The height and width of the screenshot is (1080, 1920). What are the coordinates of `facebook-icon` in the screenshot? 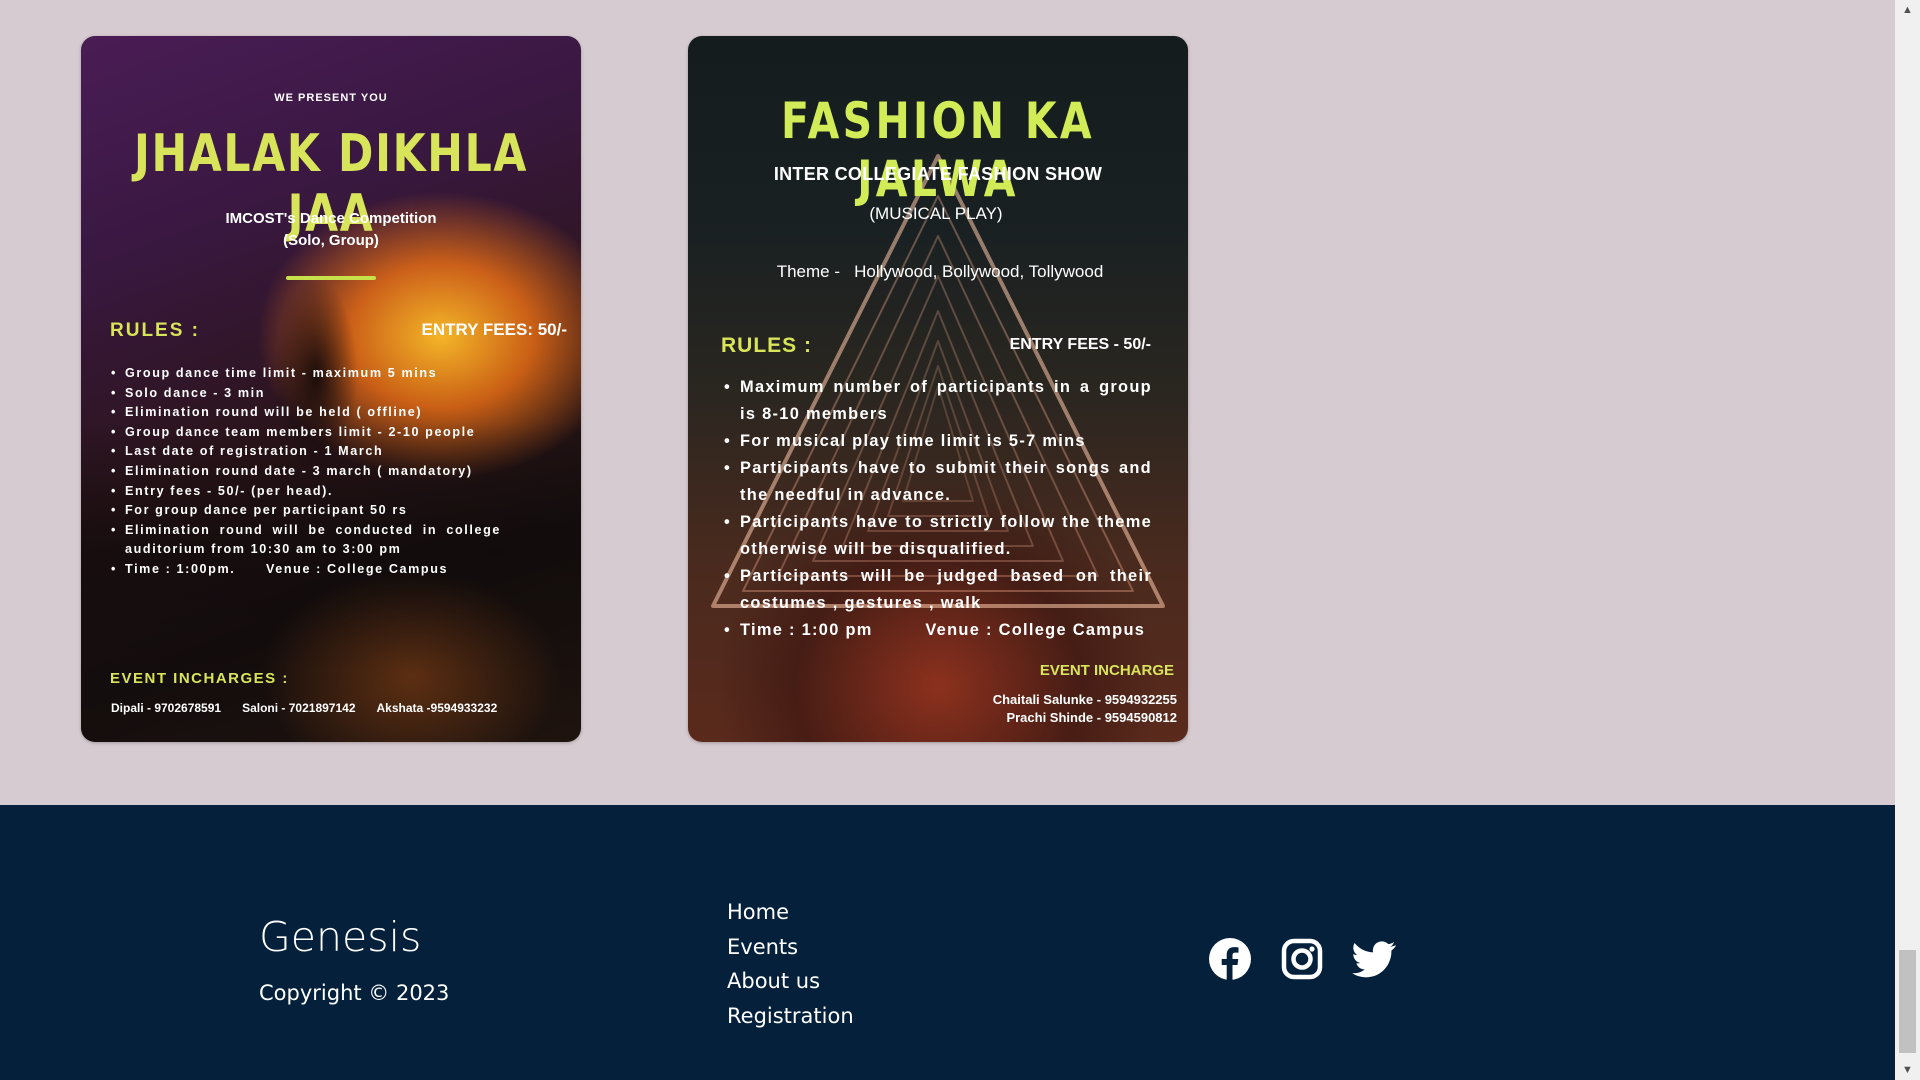 It's located at (1230, 959).